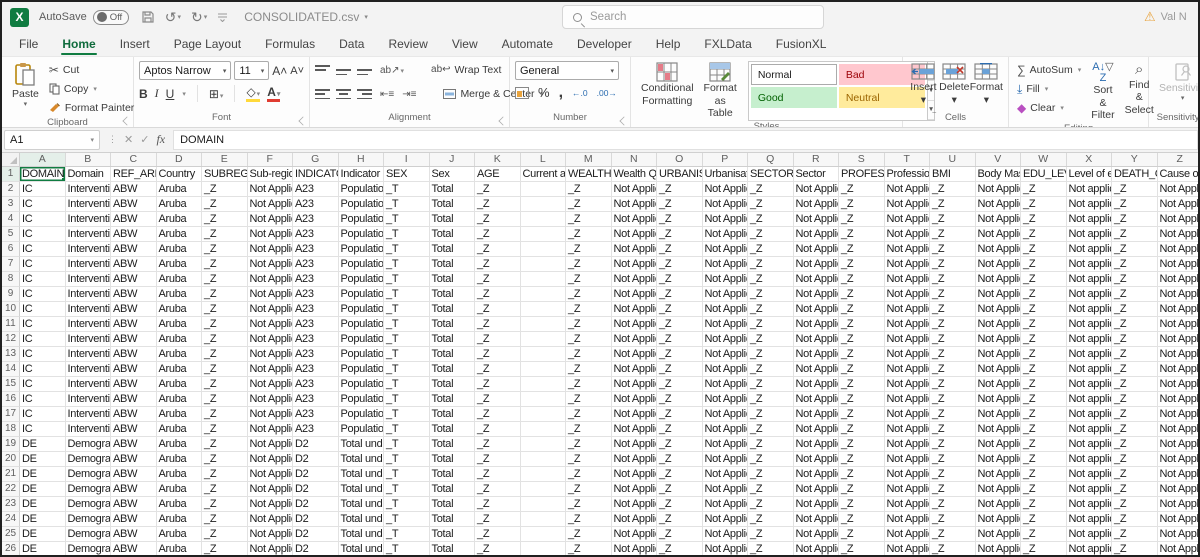 This screenshot has width=1200, height=557. I want to click on cell-B4: Intervention, so click(88, 219).